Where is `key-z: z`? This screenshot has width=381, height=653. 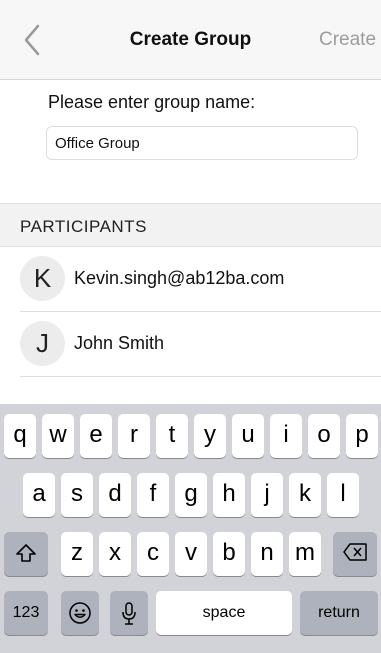
key-z: z is located at coordinates (77, 554).